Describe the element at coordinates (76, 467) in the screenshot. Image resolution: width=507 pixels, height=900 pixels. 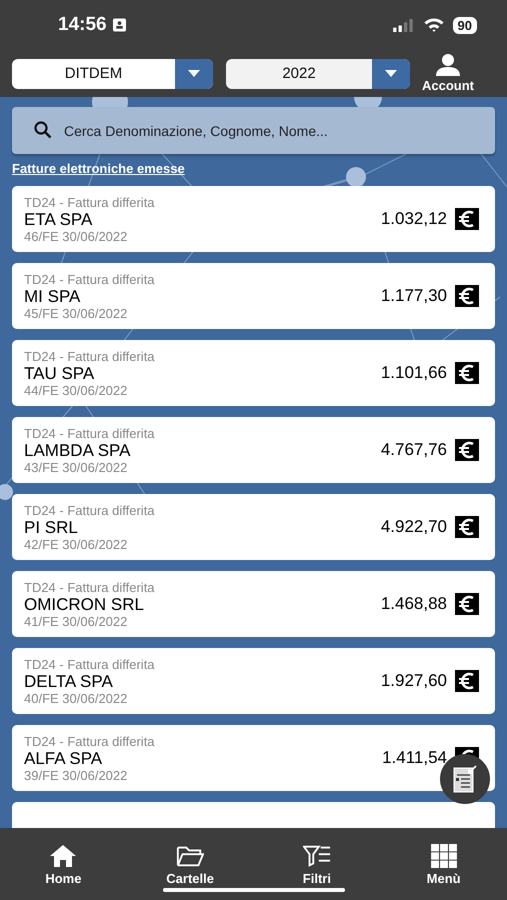
I see `invoice-number: 43/FE 30/06/2022` at that location.